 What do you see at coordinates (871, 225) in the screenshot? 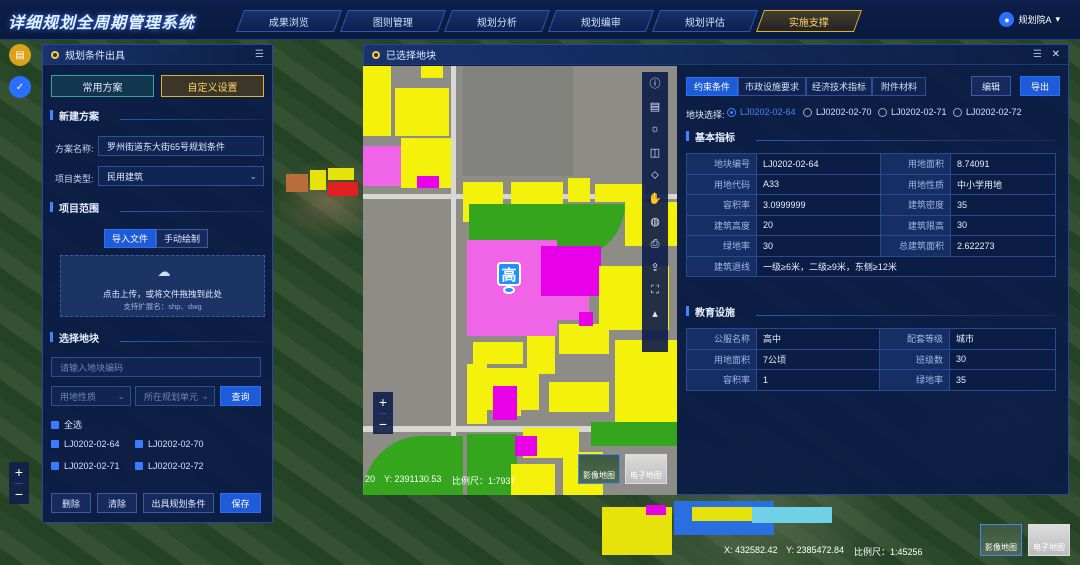
I see `table-row: 建筑高度 20 建筑限高 30` at bounding box center [871, 225].